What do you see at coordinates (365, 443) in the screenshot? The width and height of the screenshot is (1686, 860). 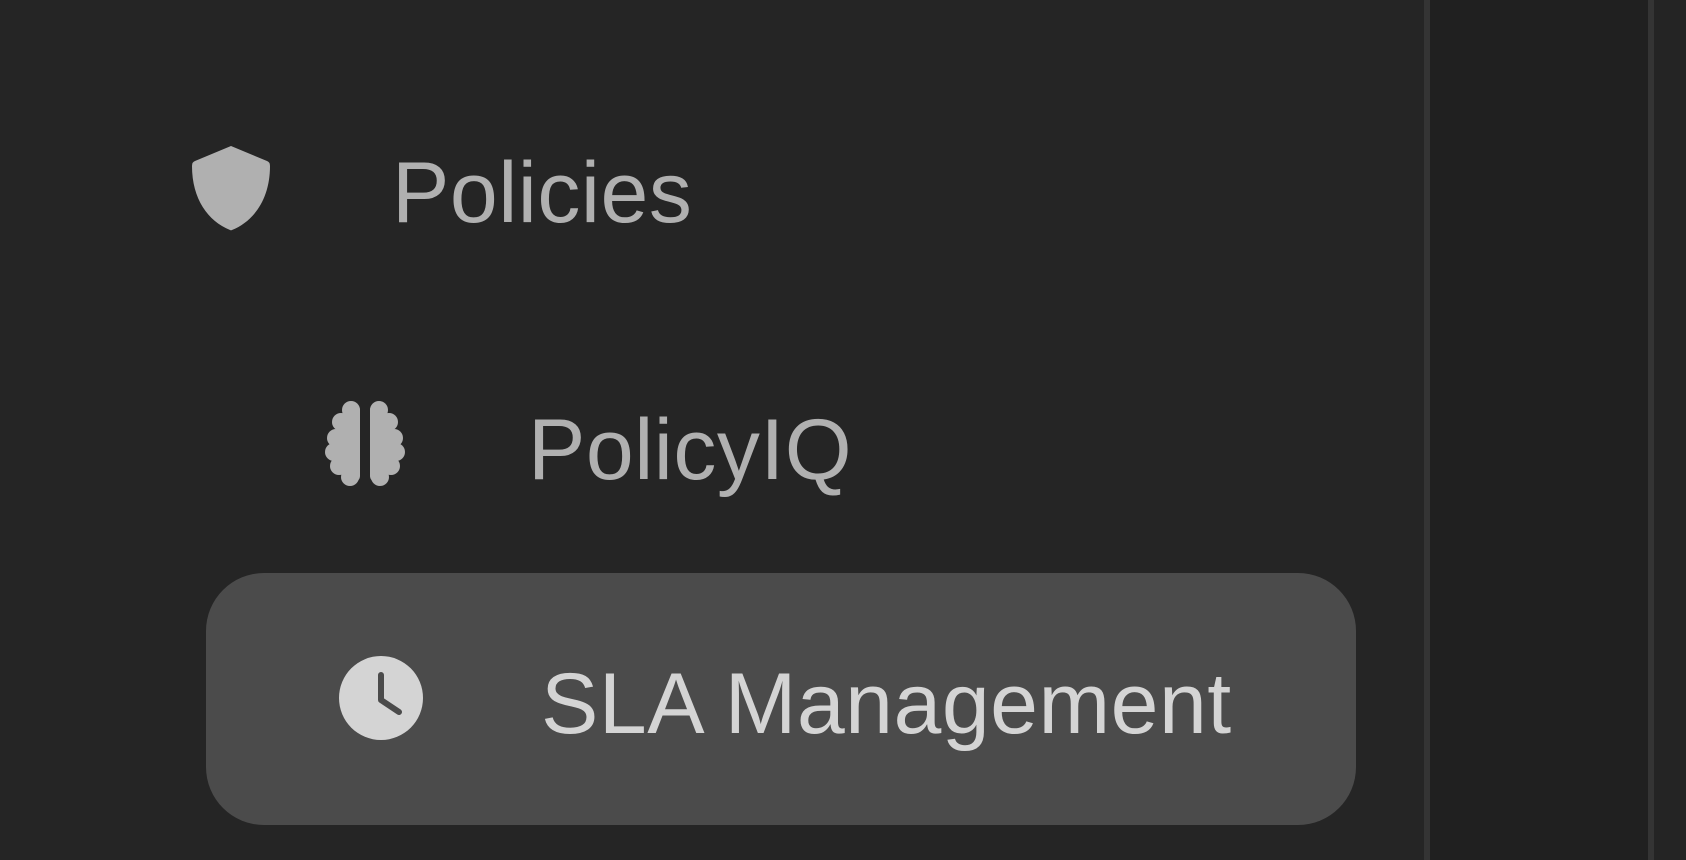 I see `brain-icon` at bounding box center [365, 443].